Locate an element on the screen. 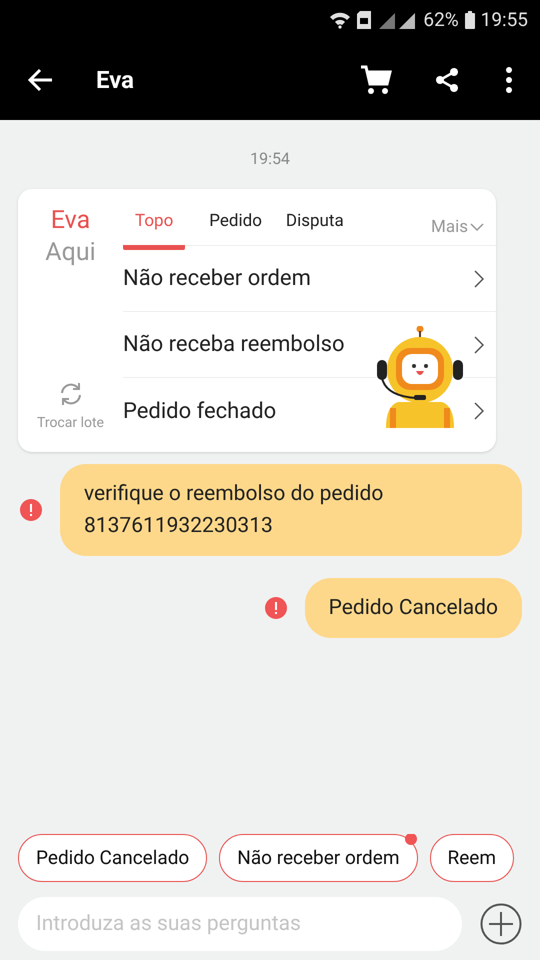 This screenshot has width=540, height=960. cart-icon is located at coordinates (376, 80).